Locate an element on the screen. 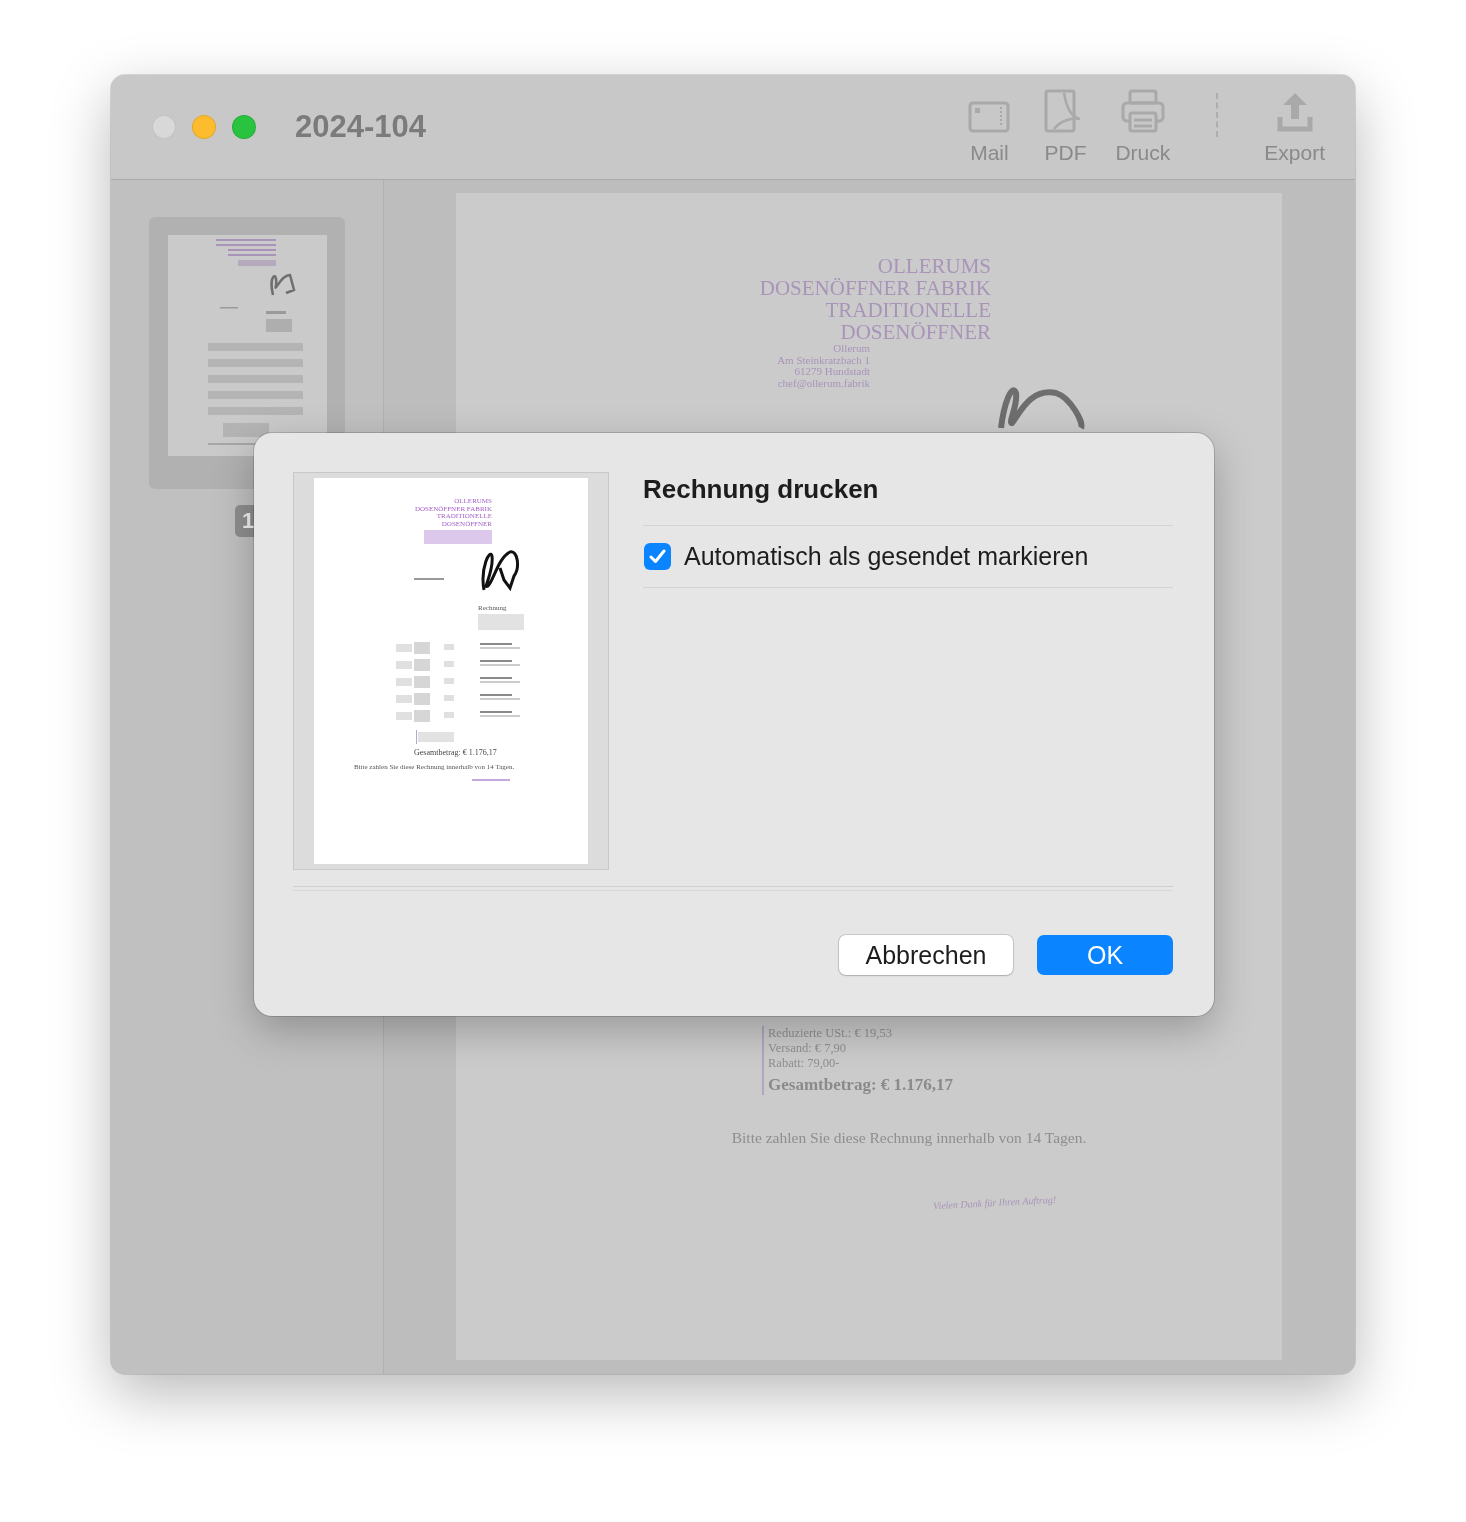 This screenshot has height=1522, width=1466. toolbar-button: Export is located at coordinates (1294, 128).